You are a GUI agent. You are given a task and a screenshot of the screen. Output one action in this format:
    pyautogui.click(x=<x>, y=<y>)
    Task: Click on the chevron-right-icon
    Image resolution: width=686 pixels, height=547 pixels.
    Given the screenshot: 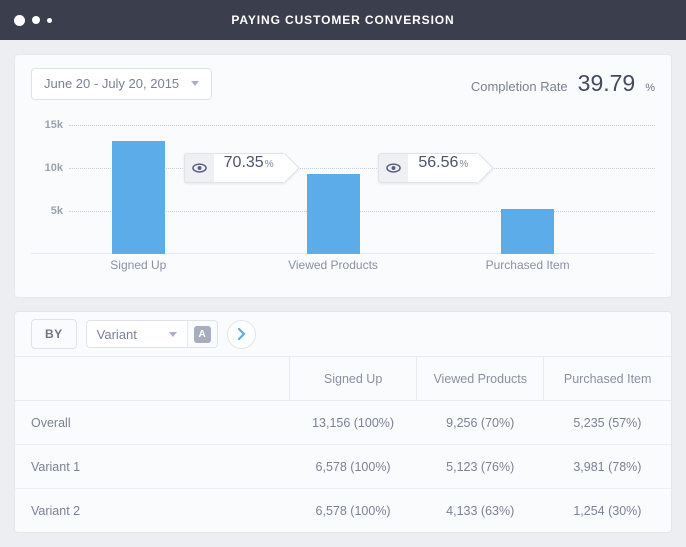 What is the action you would take?
    pyautogui.click(x=241, y=334)
    